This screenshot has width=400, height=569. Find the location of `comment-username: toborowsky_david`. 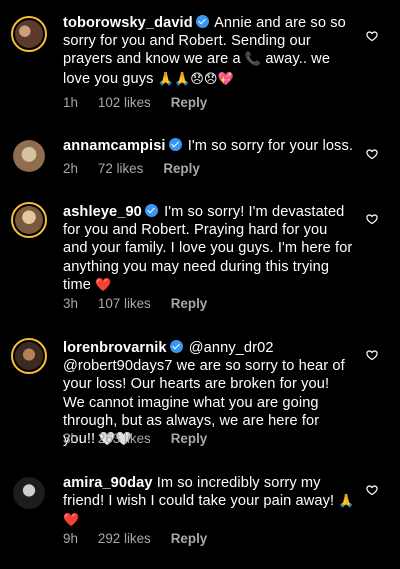

comment-username: toborowsky_david is located at coordinates (128, 23).